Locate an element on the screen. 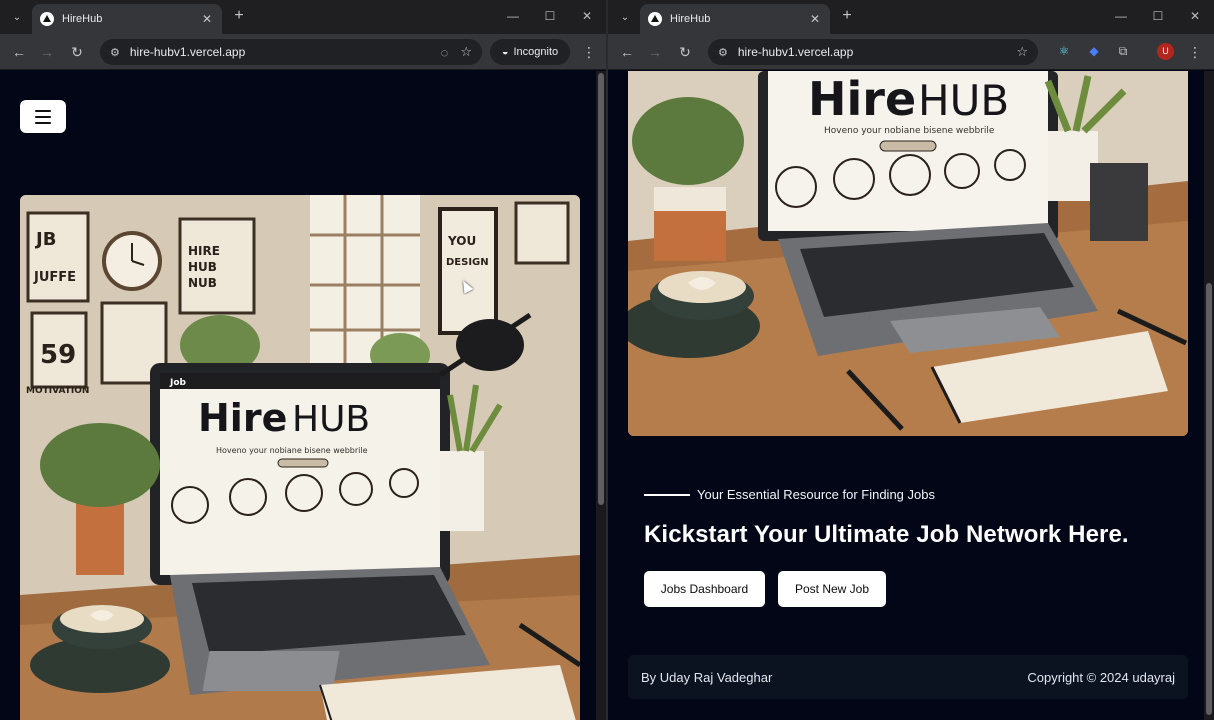 This screenshot has width=1214, height=720. footer-copyright: Copyright © 2024 udayraj is located at coordinates (1101, 677).